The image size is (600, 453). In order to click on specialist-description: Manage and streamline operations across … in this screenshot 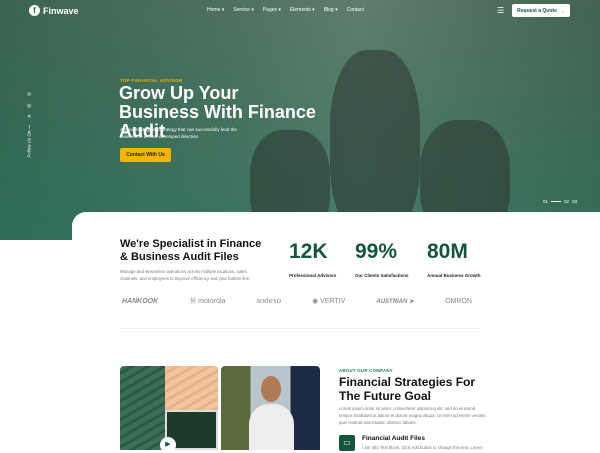, I will do `click(185, 275)`.